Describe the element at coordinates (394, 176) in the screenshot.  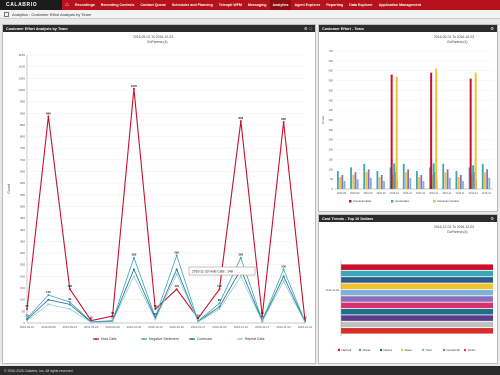
I see `bar-amsterdam` at that location.